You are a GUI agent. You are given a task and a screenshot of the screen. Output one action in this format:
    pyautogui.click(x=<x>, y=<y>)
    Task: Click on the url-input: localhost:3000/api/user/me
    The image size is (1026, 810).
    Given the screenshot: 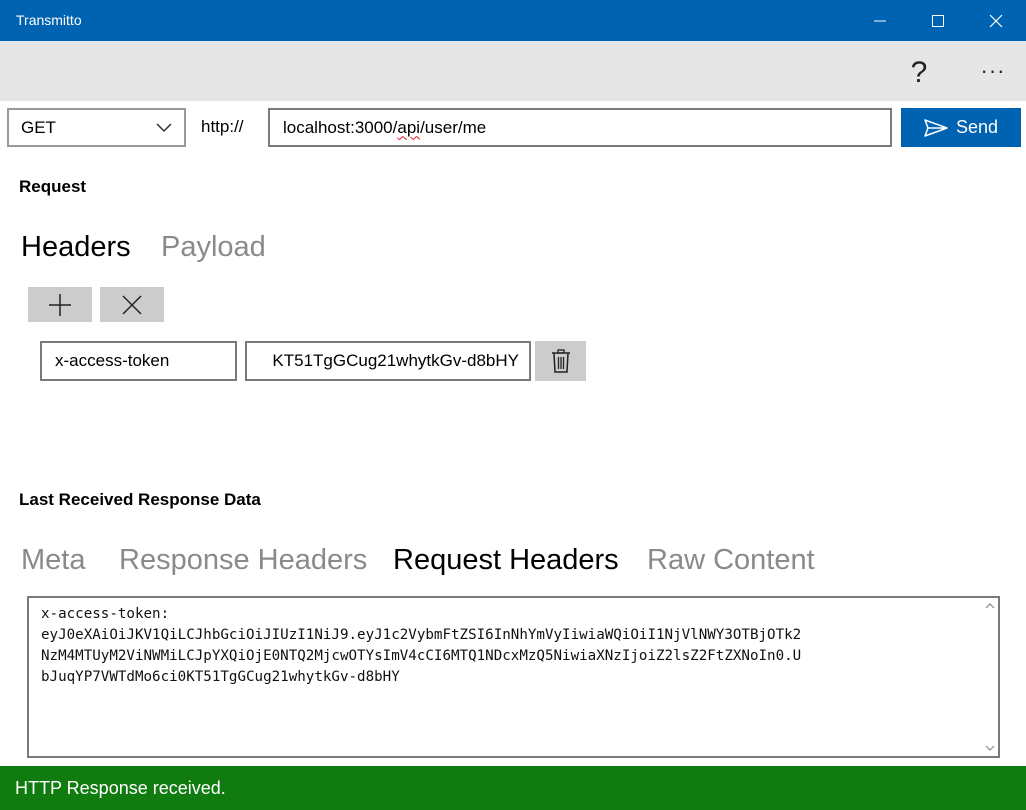 What is the action you would take?
    pyautogui.click(x=580, y=127)
    